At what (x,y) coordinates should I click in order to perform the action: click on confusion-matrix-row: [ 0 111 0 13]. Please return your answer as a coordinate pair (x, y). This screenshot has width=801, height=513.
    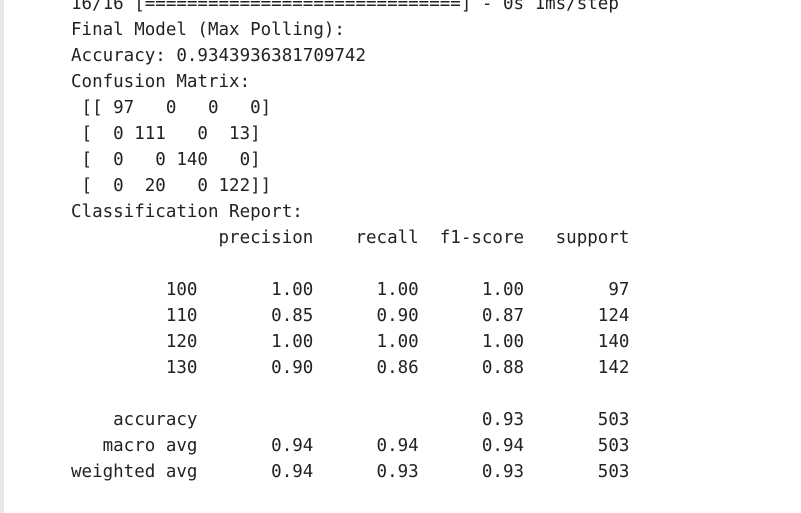
    Looking at the image, I should click on (166, 134).